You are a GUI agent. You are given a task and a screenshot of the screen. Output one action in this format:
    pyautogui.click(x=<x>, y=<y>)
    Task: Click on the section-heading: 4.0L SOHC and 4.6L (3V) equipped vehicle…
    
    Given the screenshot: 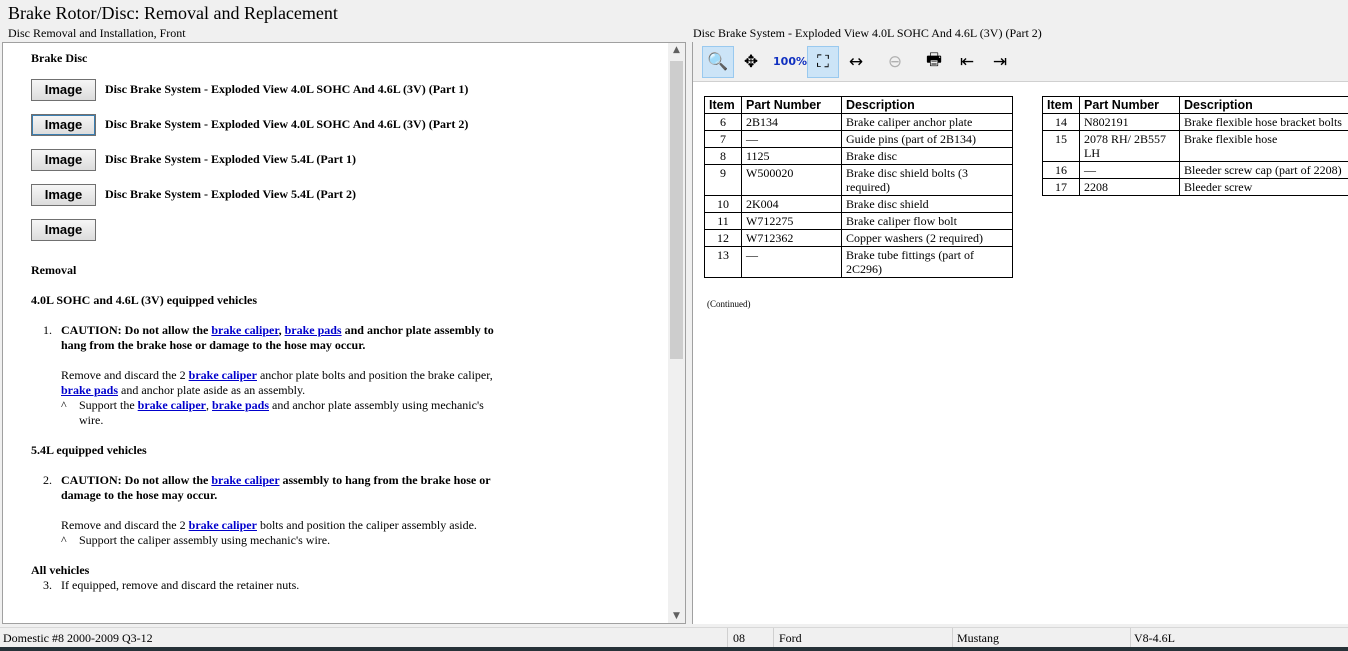 What is the action you would take?
    pyautogui.click(x=144, y=300)
    